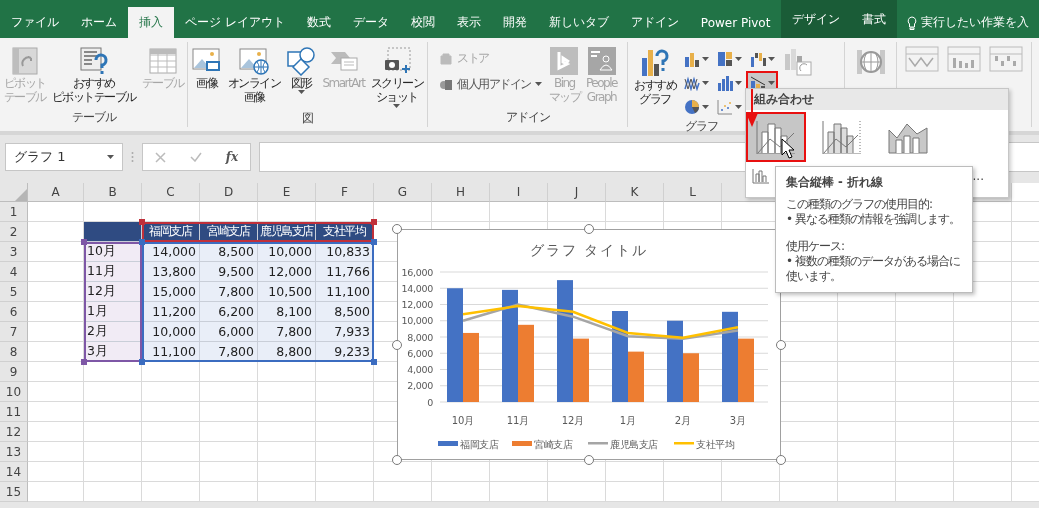 The width and height of the screenshot is (1039, 508). I want to click on ribbon-tab: 校閲, so click(422, 22).